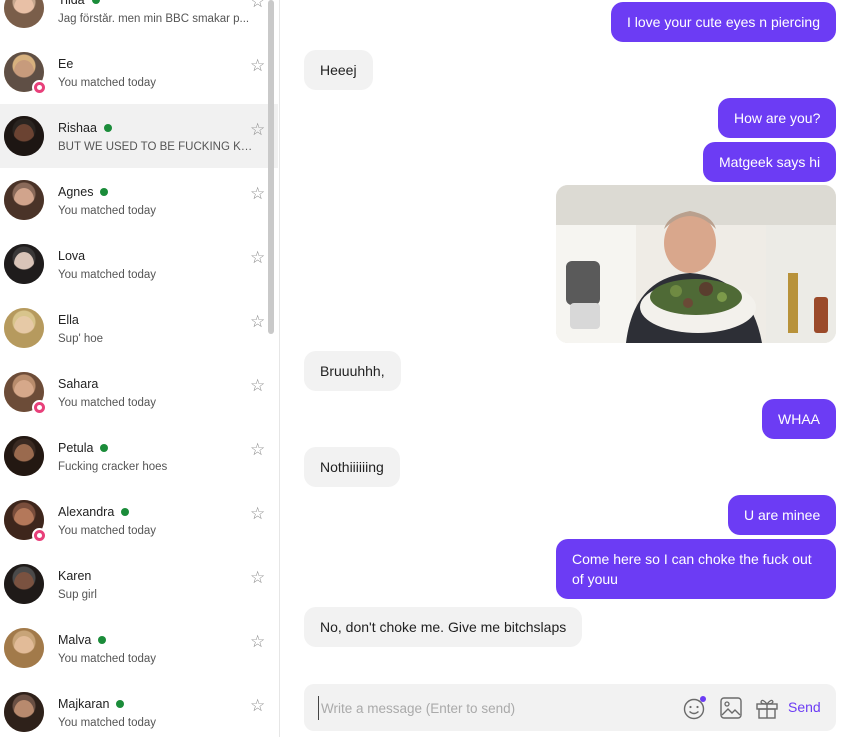 The image size is (851, 737). Describe the element at coordinates (139, 200) in the screenshot. I see `conversation-item: Agnes You matched today ☆` at that location.